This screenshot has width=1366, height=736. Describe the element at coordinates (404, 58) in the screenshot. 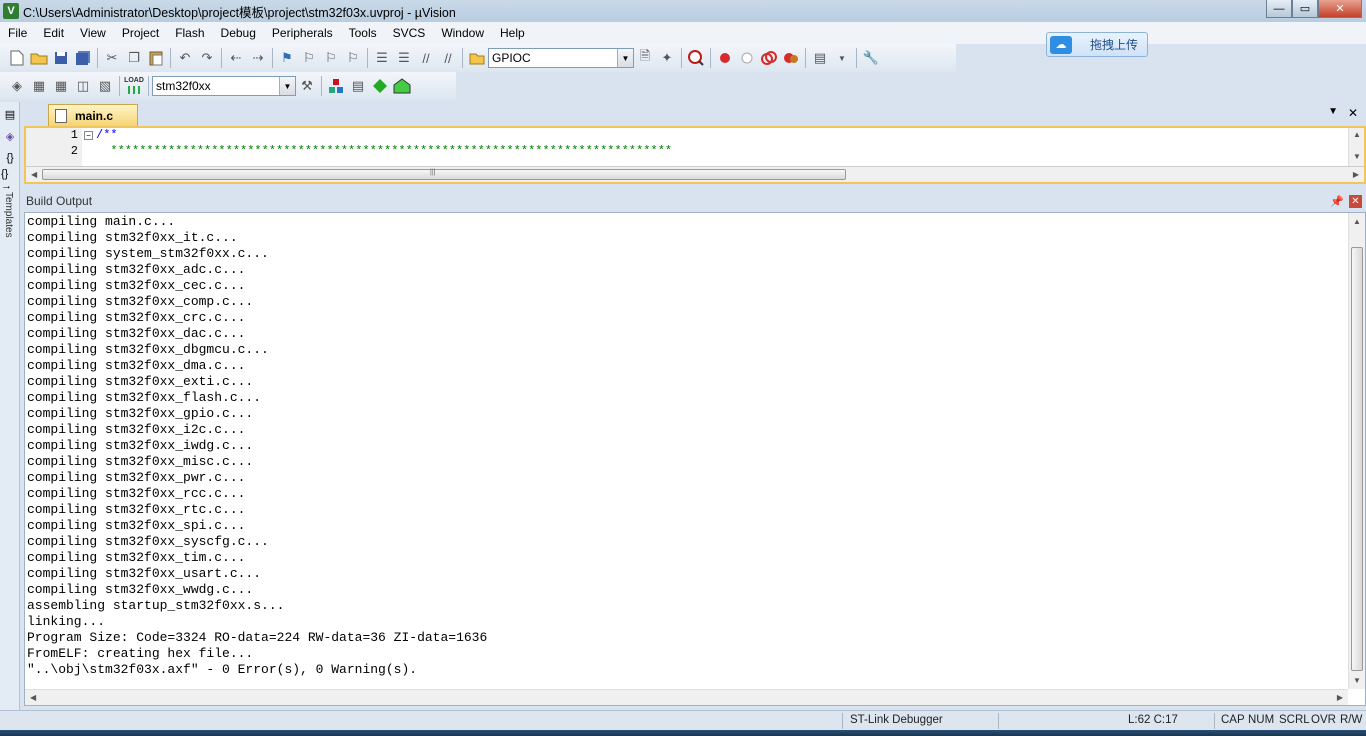

I see `unindent-icon: ☰` at that location.